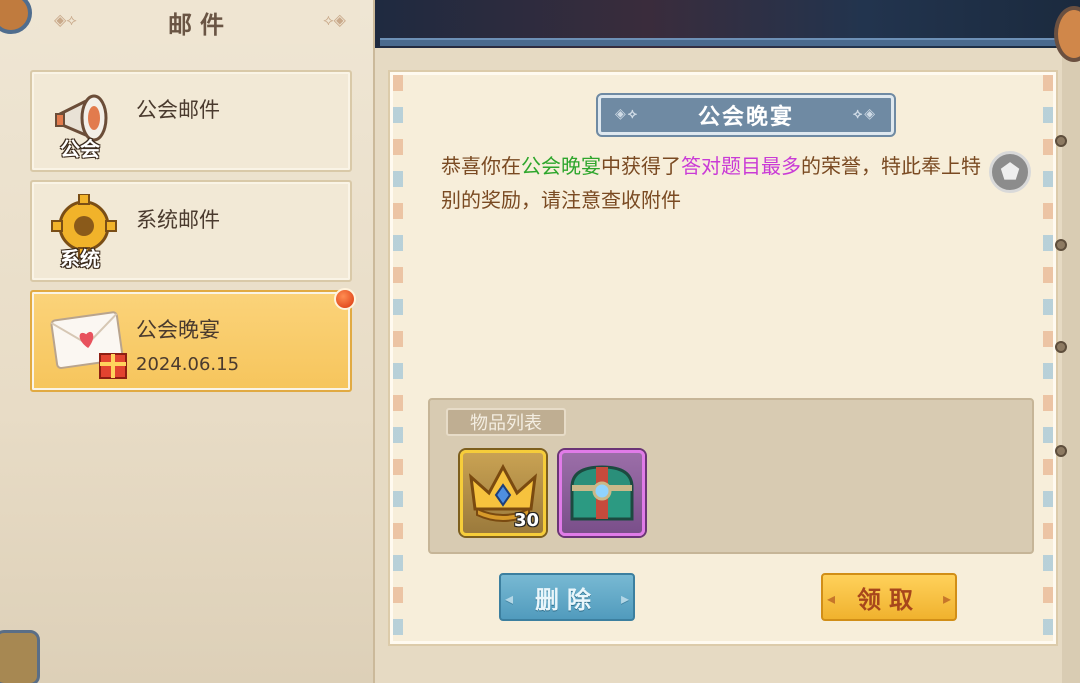  I want to click on claim-button: ◂ 领取 ▸, so click(889, 597).